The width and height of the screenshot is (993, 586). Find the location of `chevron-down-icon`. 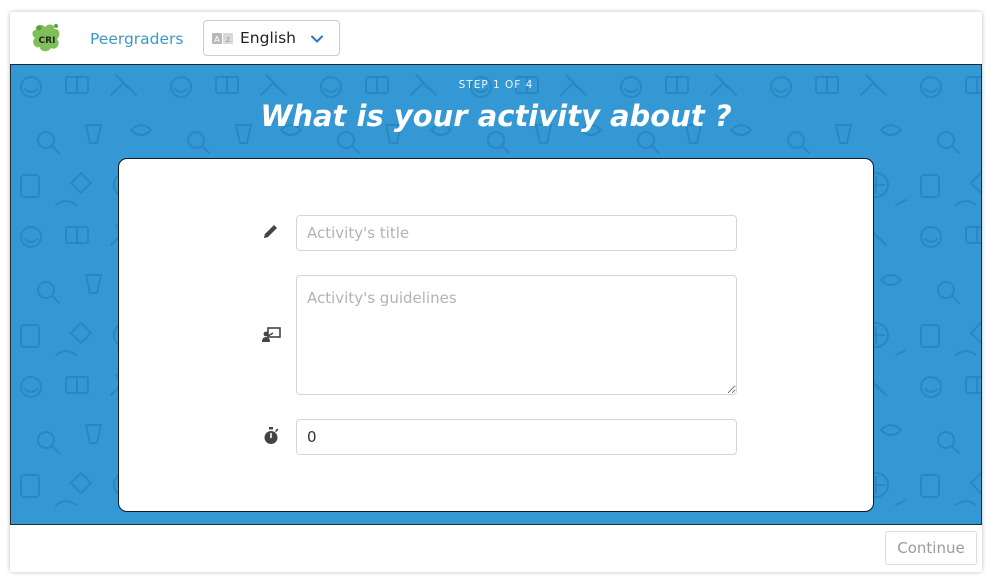

chevron-down-icon is located at coordinates (317, 39).